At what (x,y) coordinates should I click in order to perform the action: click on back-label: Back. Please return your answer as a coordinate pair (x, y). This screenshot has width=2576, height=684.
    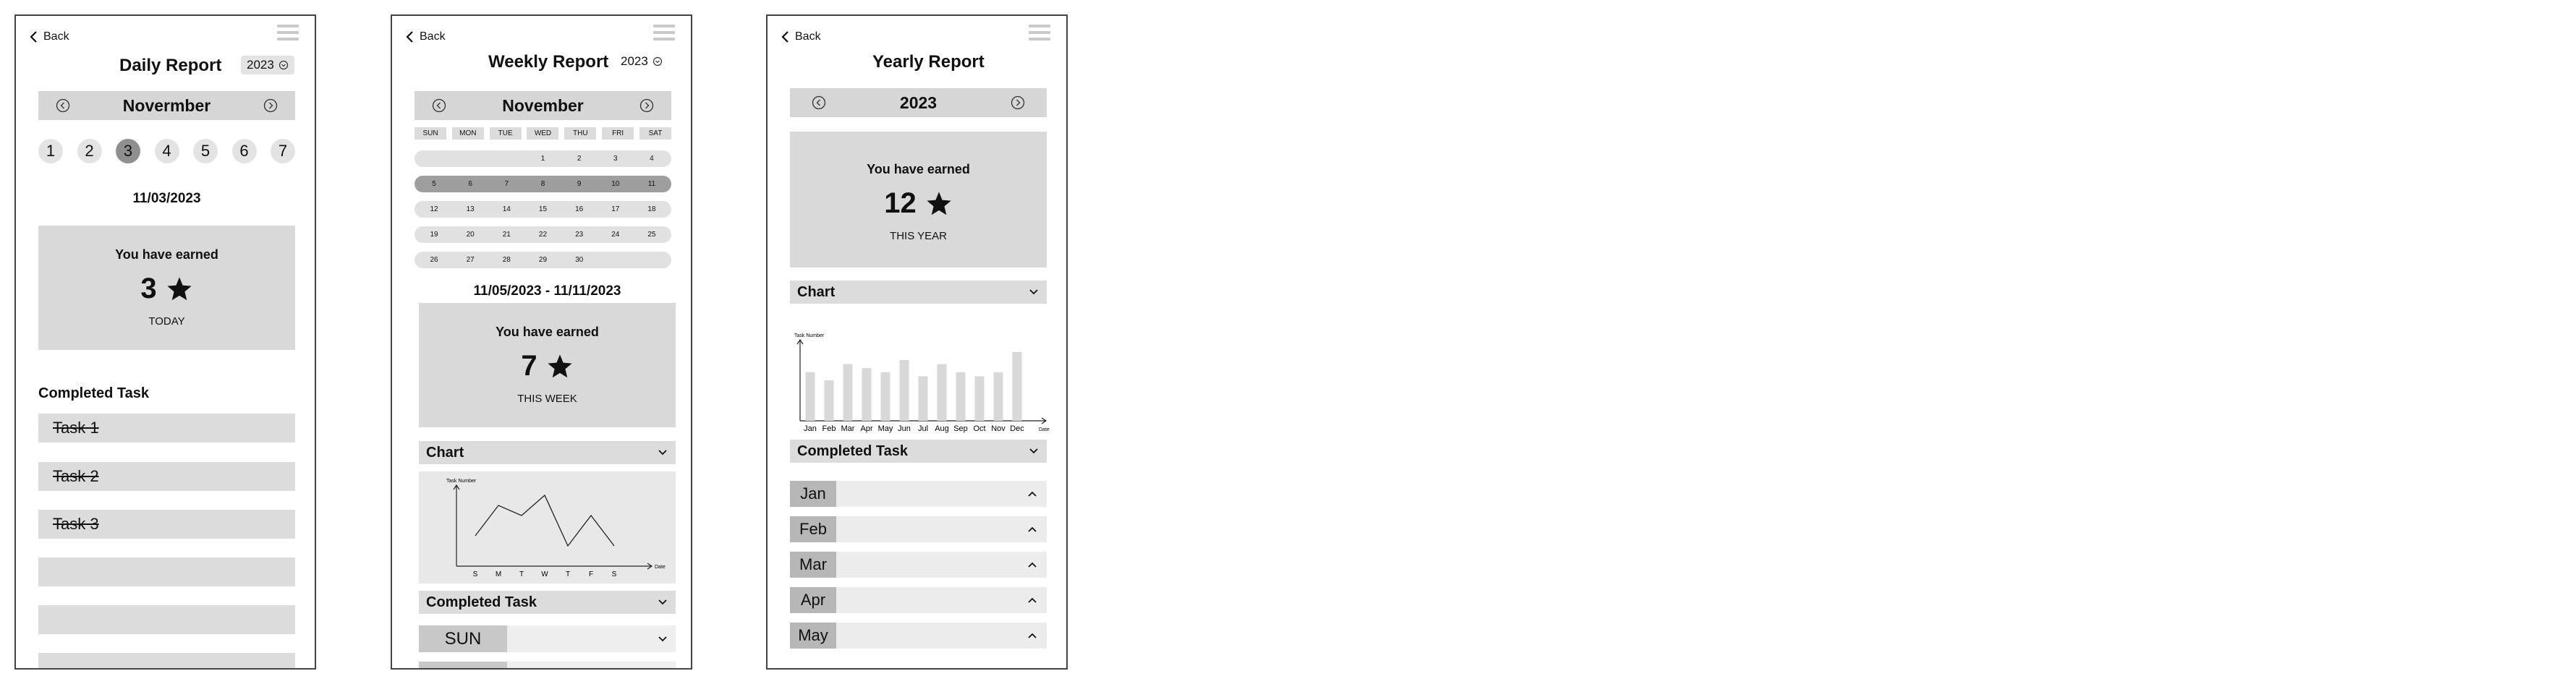
    Looking at the image, I should click on (808, 36).